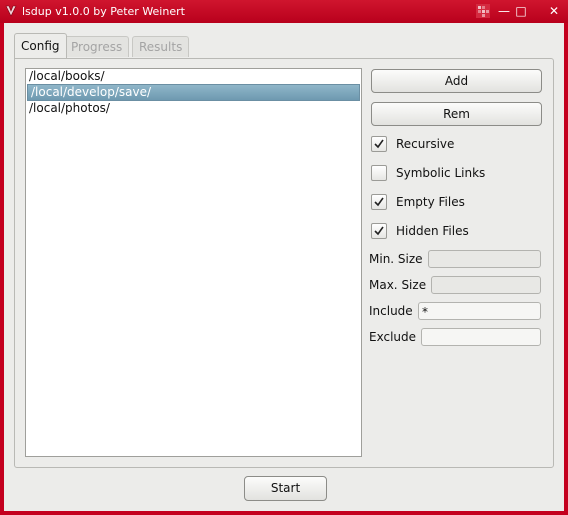  What do you see at coordinates (379, 173) in the screenshot?
I see `symbolic-links-checkbox` at bounding box center [379, 173].